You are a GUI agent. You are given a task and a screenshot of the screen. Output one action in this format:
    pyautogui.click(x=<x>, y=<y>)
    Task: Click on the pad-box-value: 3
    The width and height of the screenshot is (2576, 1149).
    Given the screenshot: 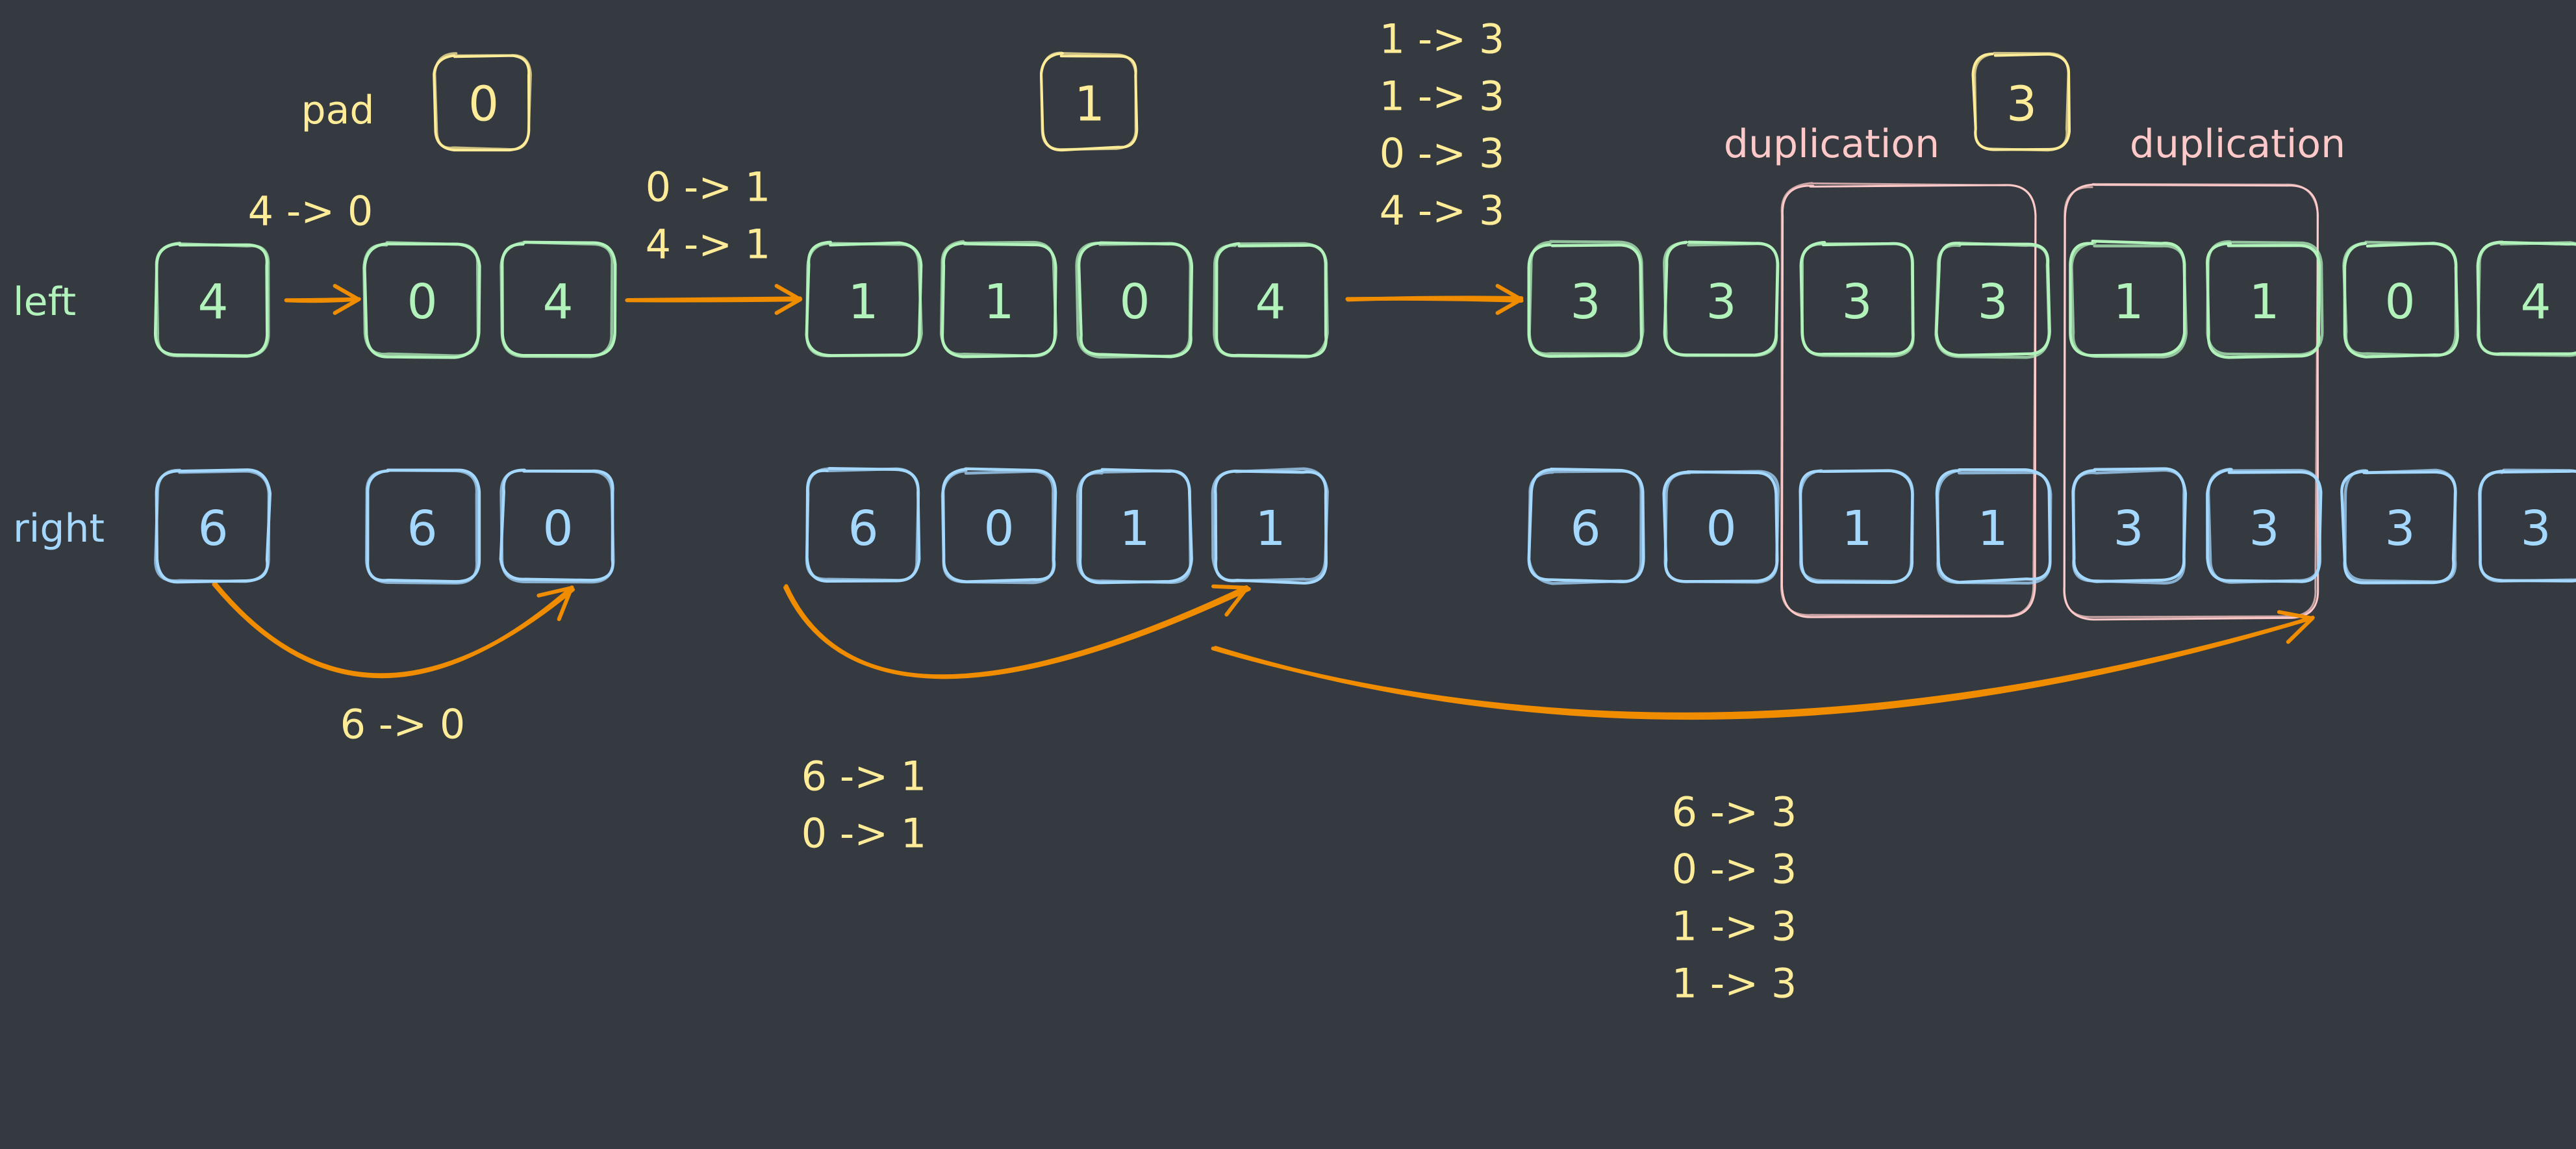 What is the action you would take?
    pyautogui.click(x=2021, y=105)
    